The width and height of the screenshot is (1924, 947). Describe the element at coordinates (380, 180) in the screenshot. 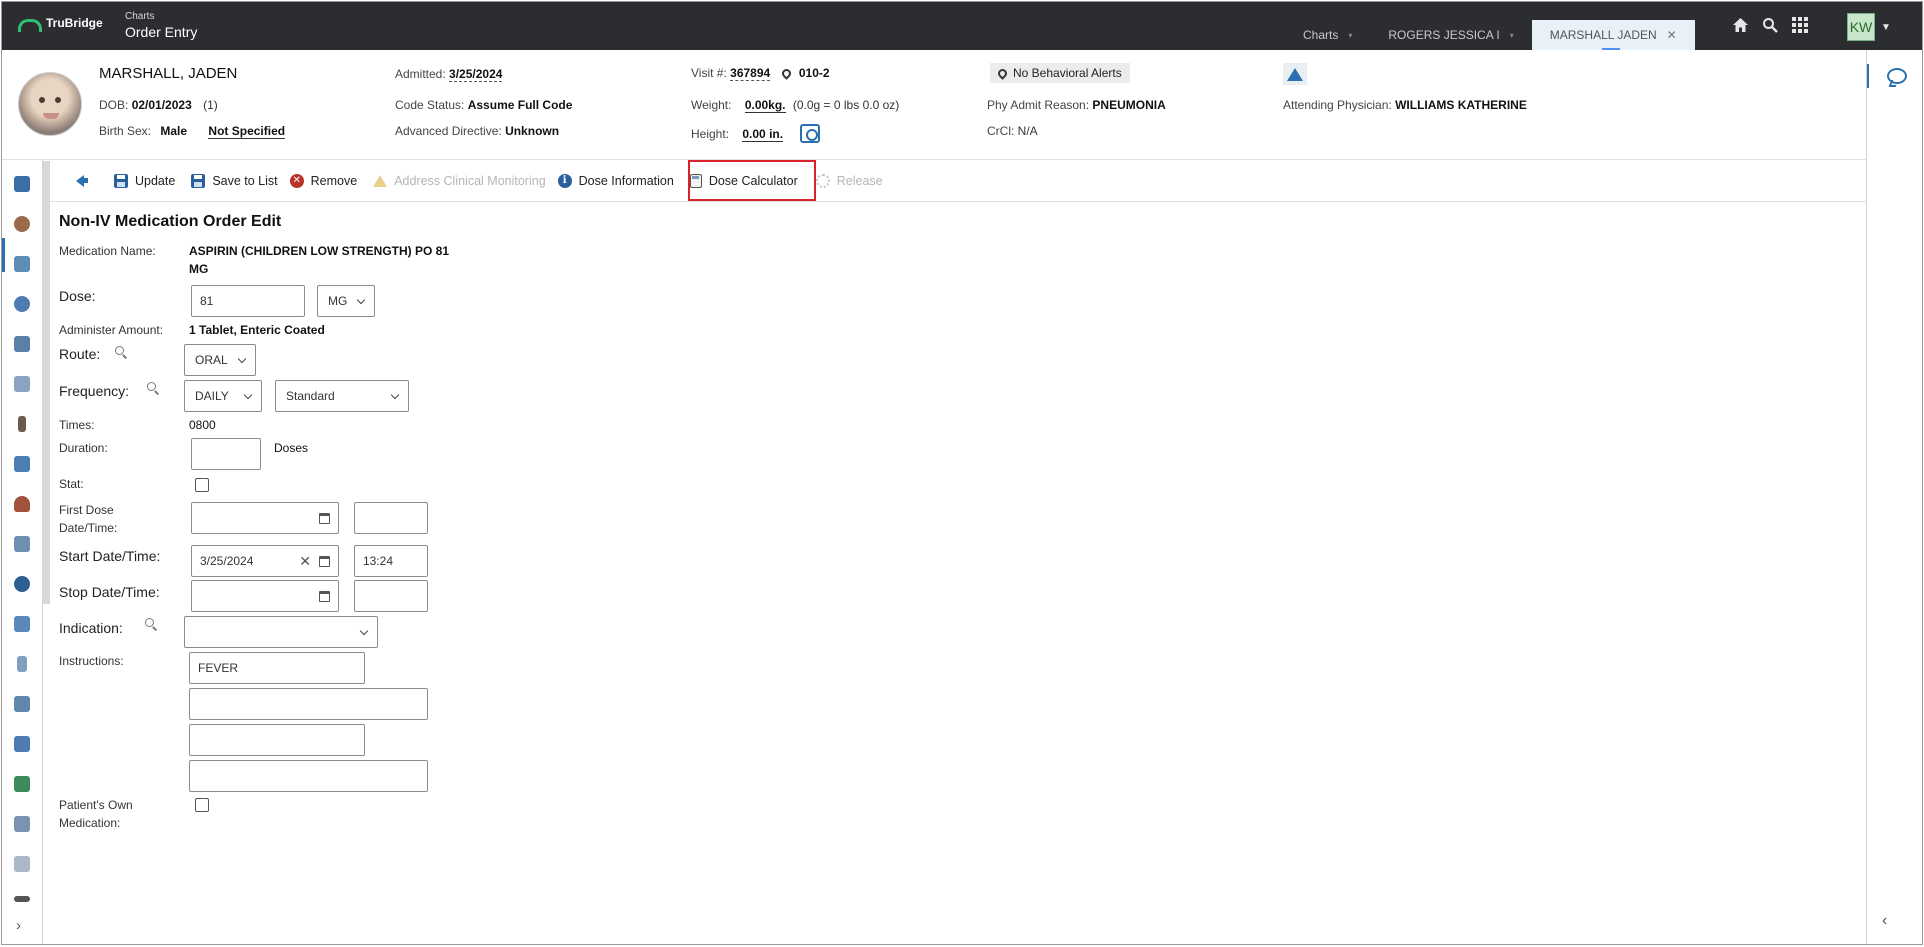

I see `warning-icon` at that location.